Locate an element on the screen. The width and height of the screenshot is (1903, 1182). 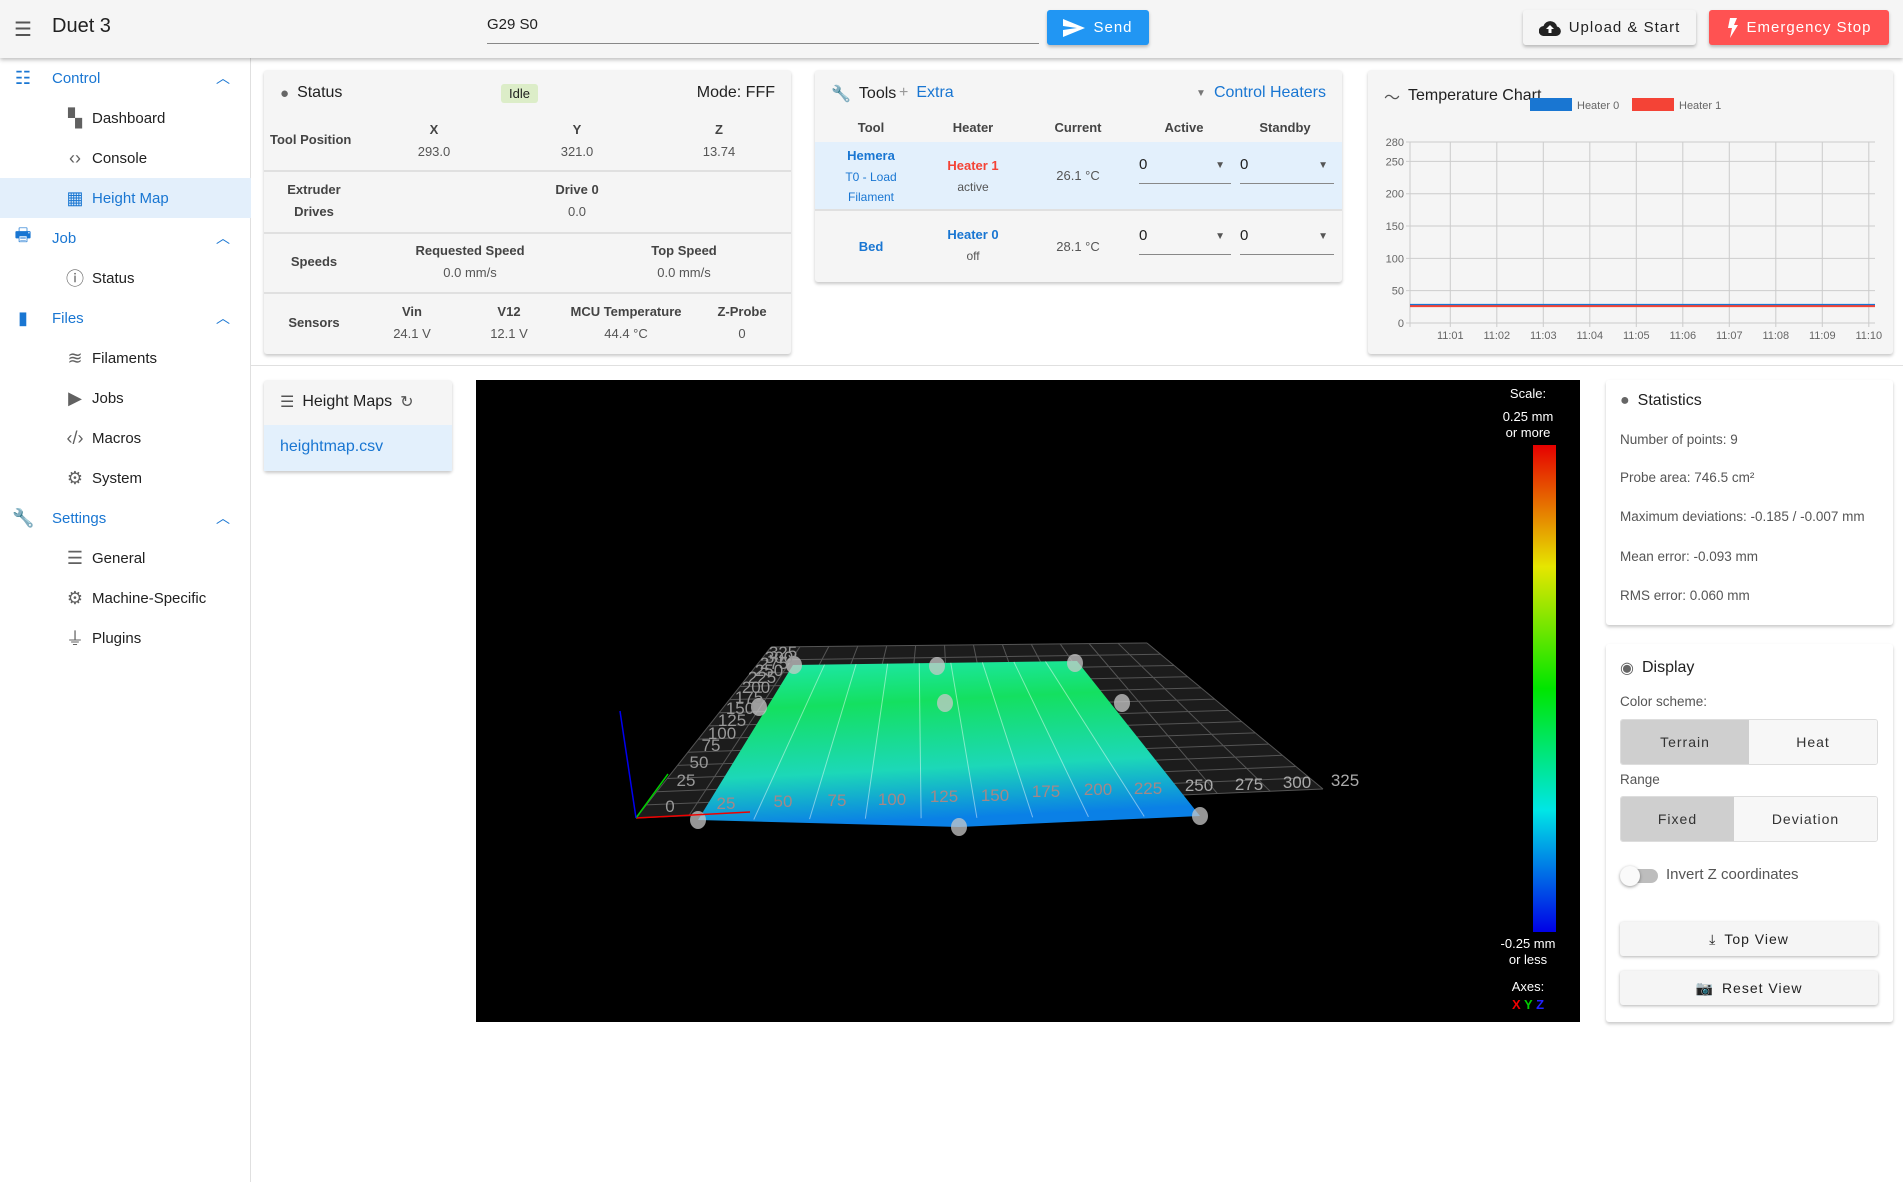
sidebar-item-label: Macros is located at coordinates (117, 438).